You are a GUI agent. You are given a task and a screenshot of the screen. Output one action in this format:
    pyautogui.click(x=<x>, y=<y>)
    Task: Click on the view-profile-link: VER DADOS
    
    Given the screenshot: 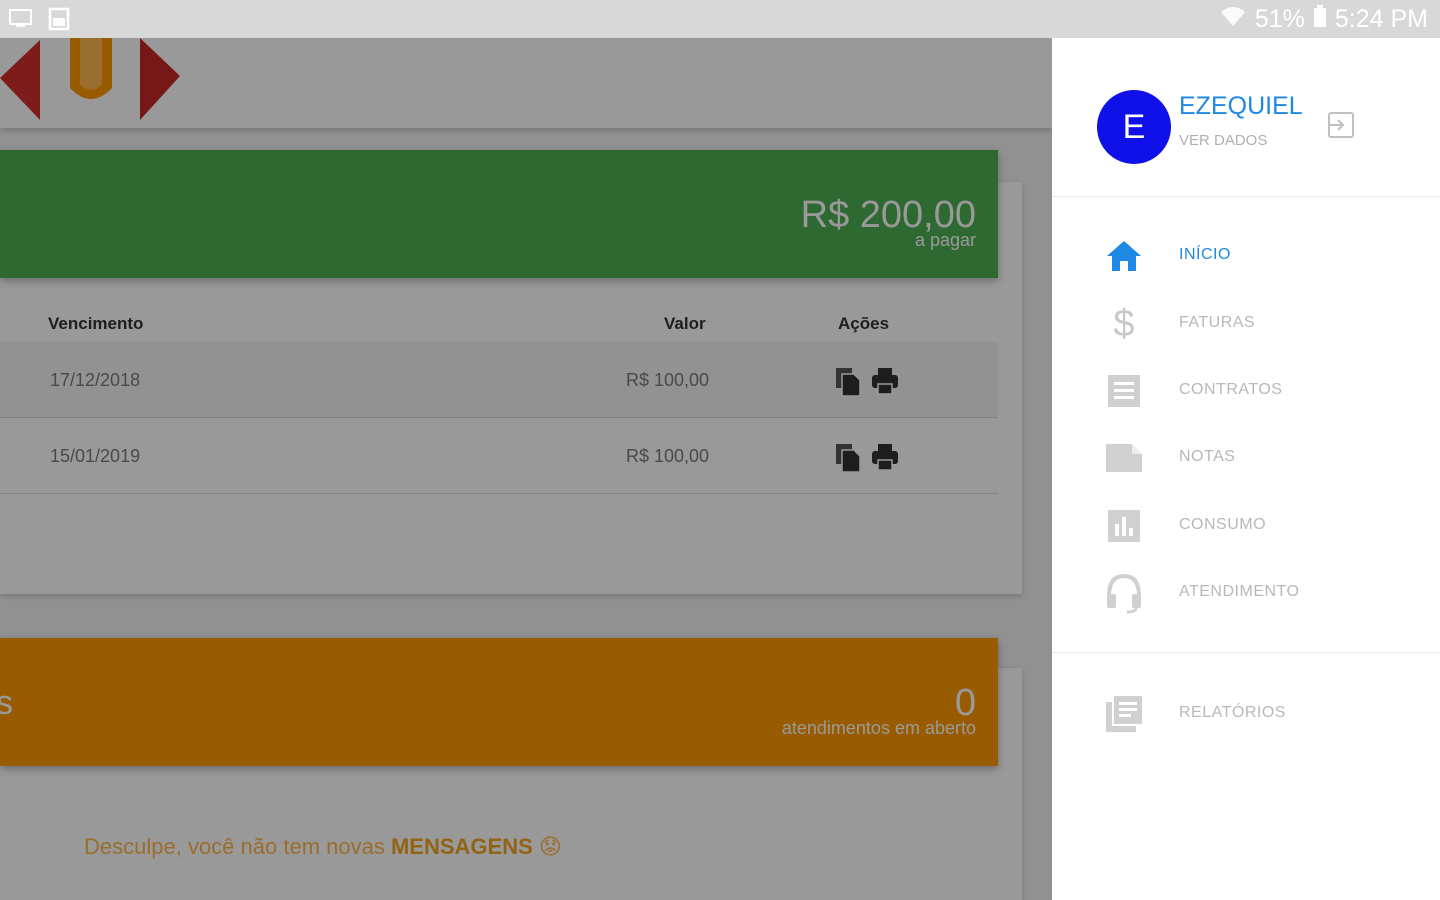 What is the action you would take?
    pyautogui.click(x=1223, y=140)
    